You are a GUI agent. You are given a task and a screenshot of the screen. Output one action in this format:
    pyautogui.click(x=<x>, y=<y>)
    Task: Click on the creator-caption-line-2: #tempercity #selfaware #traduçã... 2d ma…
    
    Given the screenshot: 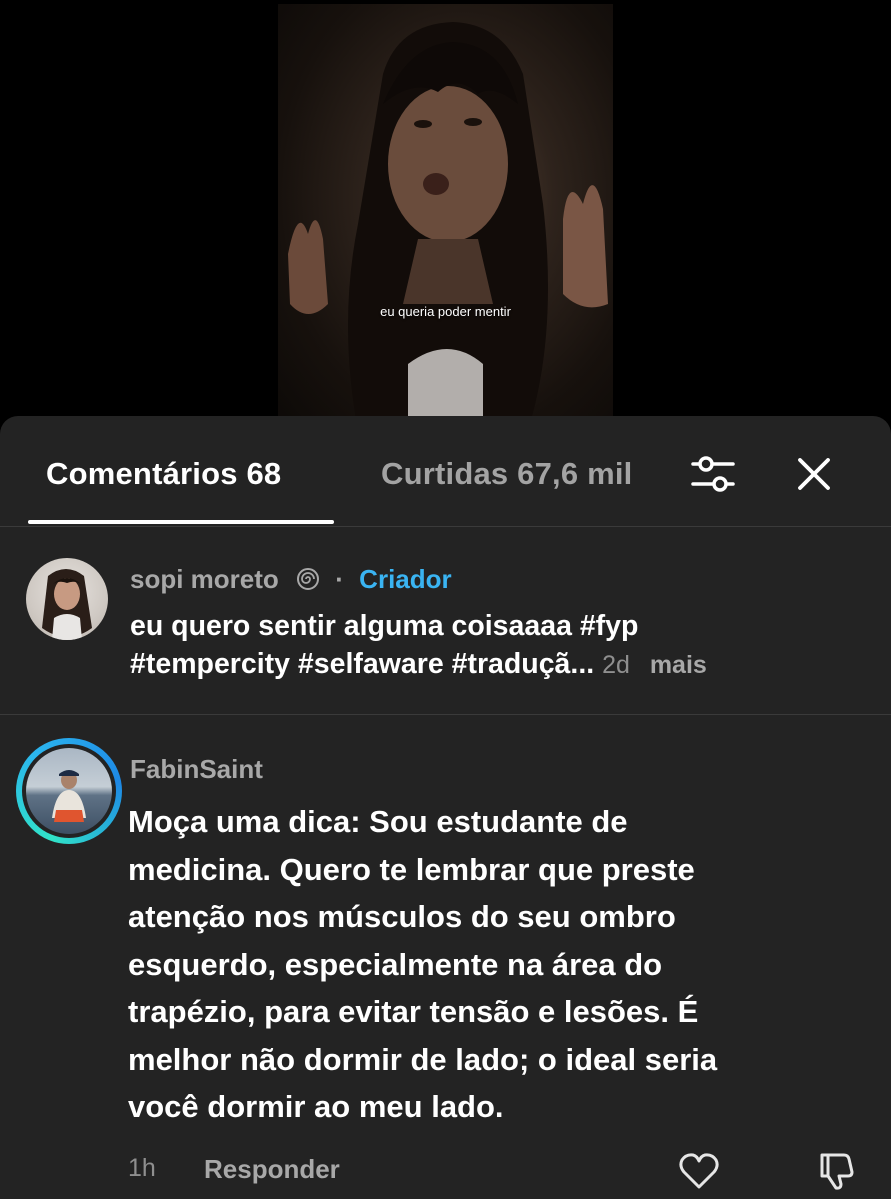 What is the action you would take?
    pyautogui.click(x=418, y=664)
    